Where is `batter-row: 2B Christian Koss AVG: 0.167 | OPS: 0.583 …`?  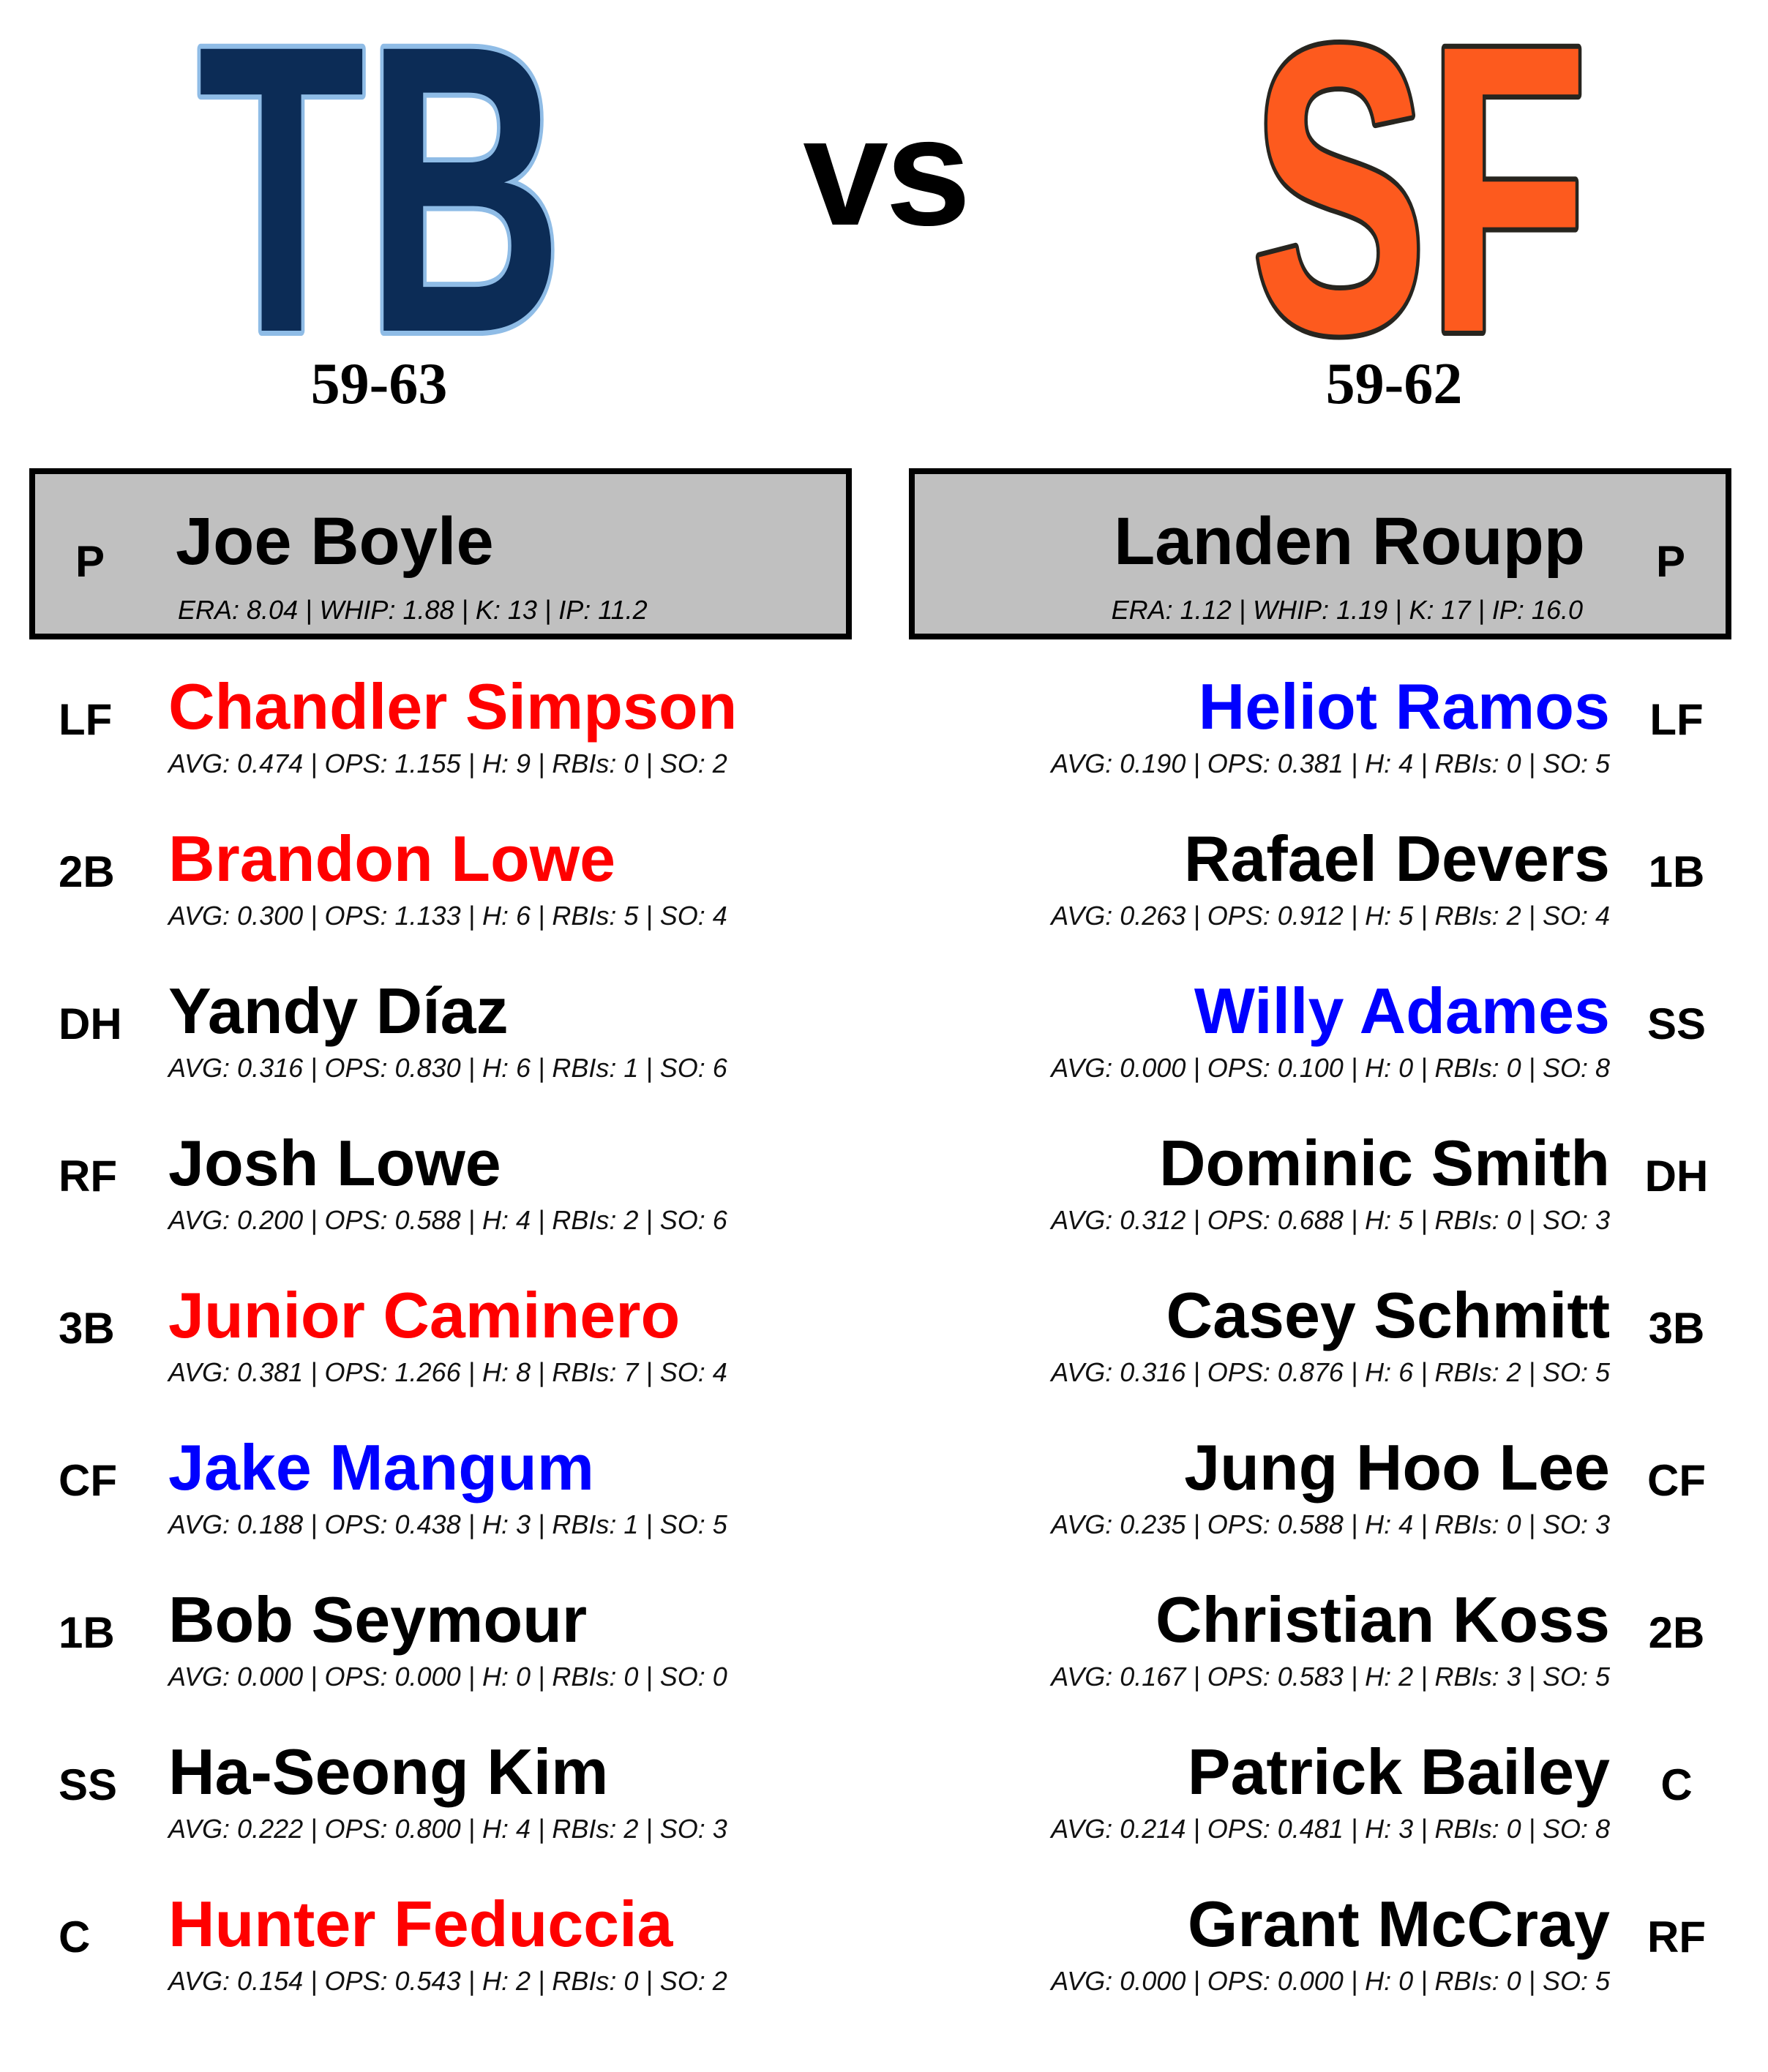 batter-row: 2B Christian Koss AVG: 0.167 | OPS: 0.583 … is located at coordinates (1314, 1655).